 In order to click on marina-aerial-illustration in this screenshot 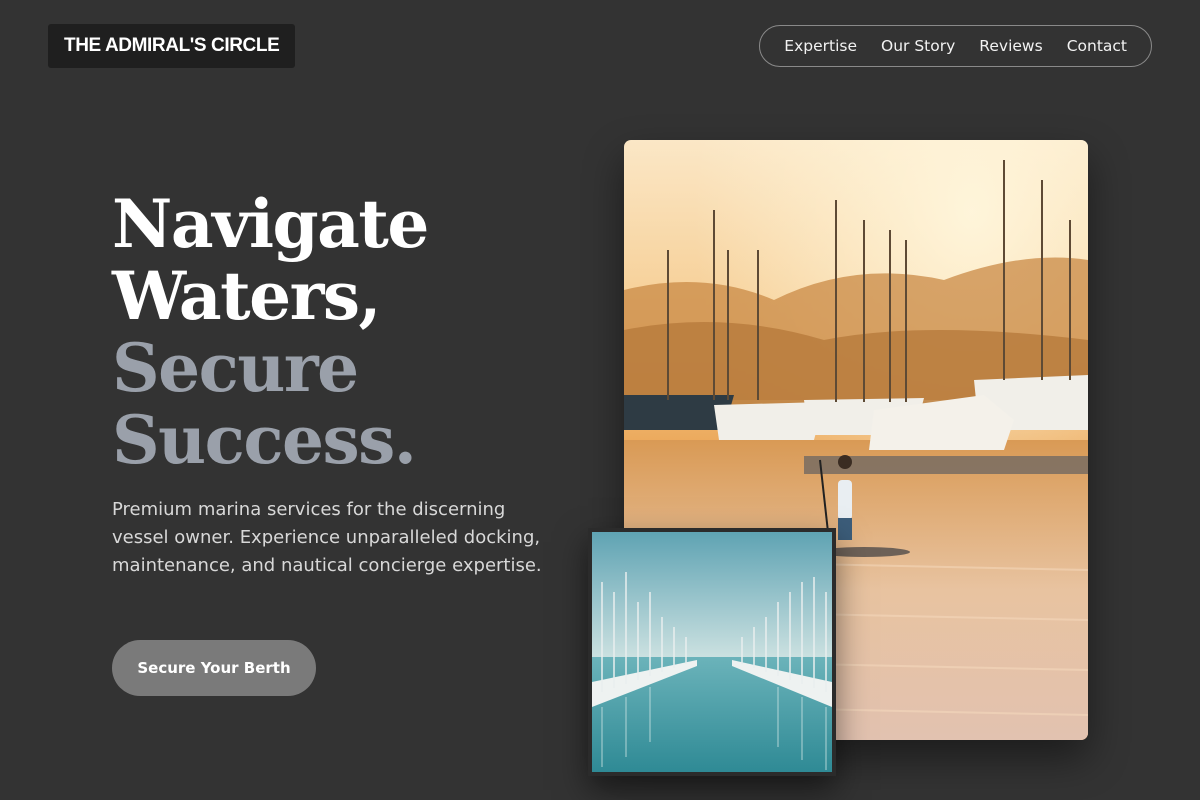, I will do `click(712, 652)`.